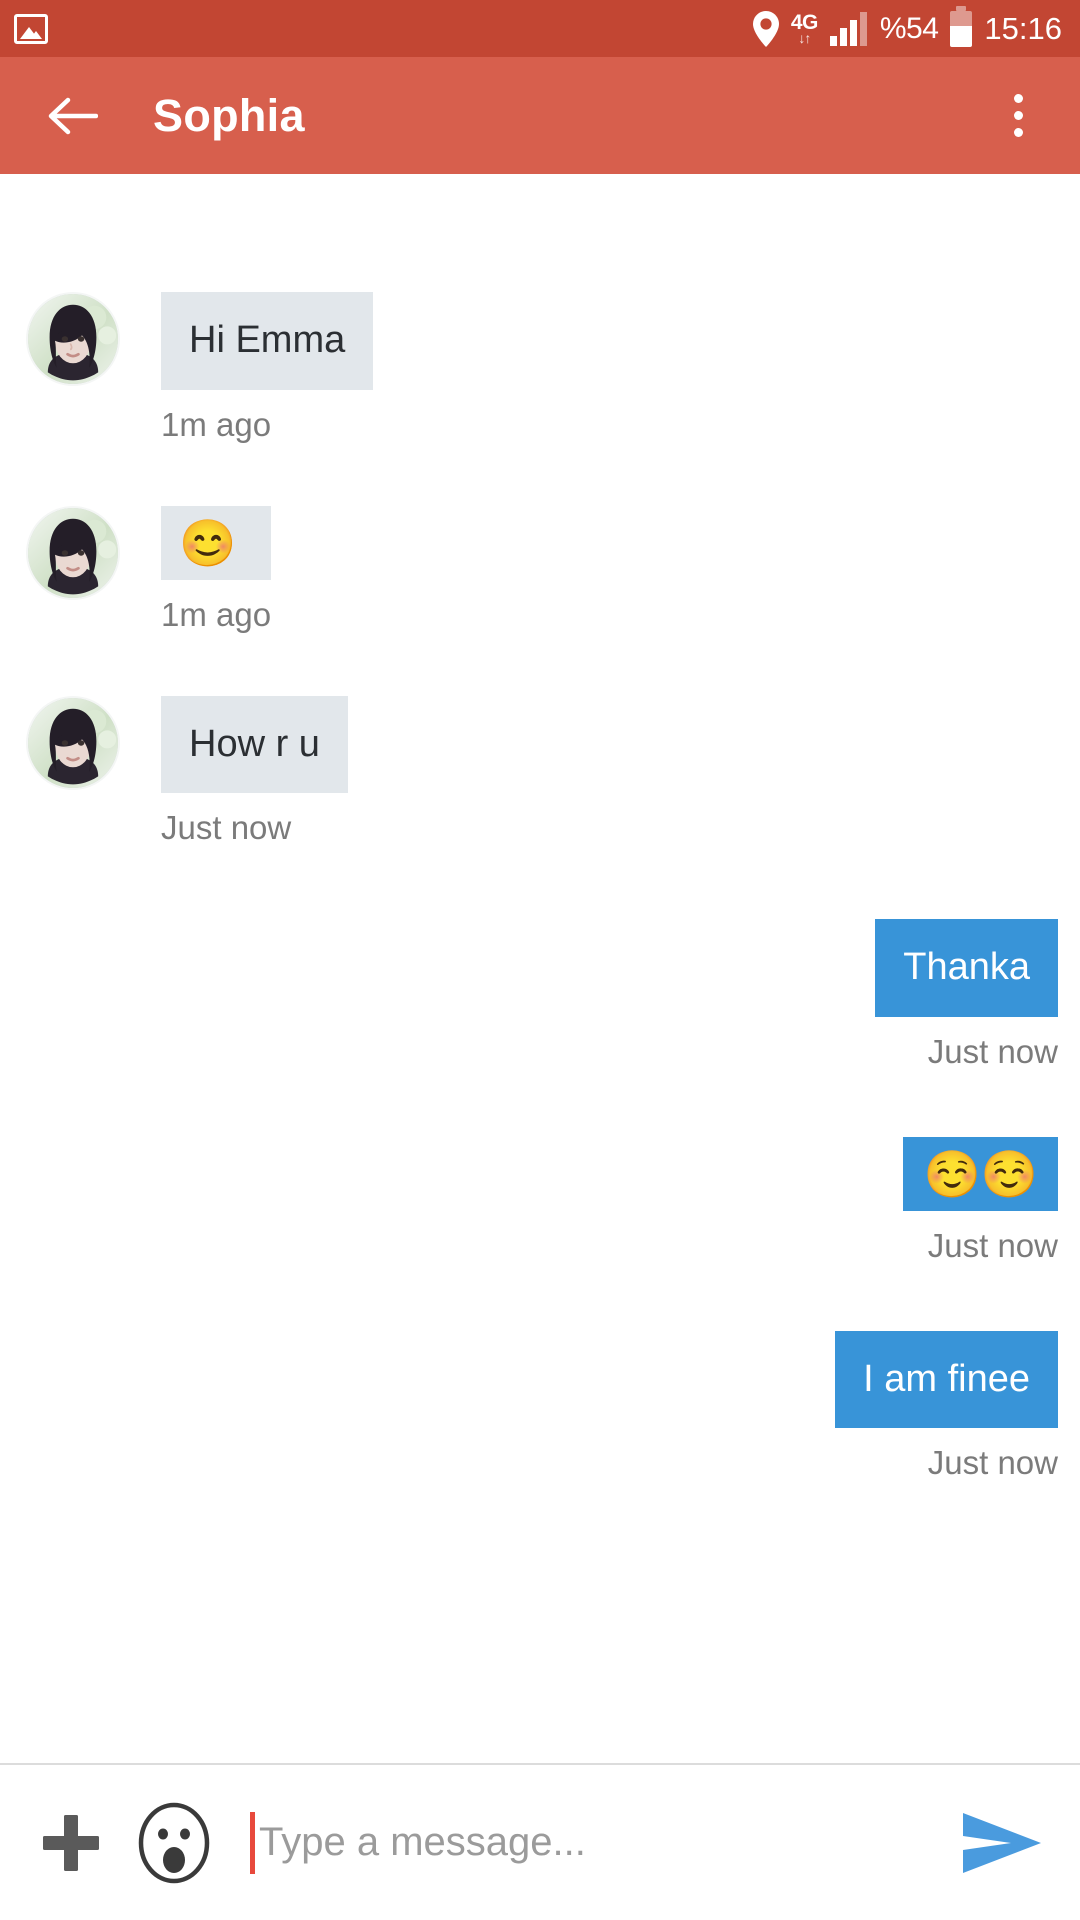 This screenshot has height=1920, width=1080. I want to click on image-icon, so click(31, 28).